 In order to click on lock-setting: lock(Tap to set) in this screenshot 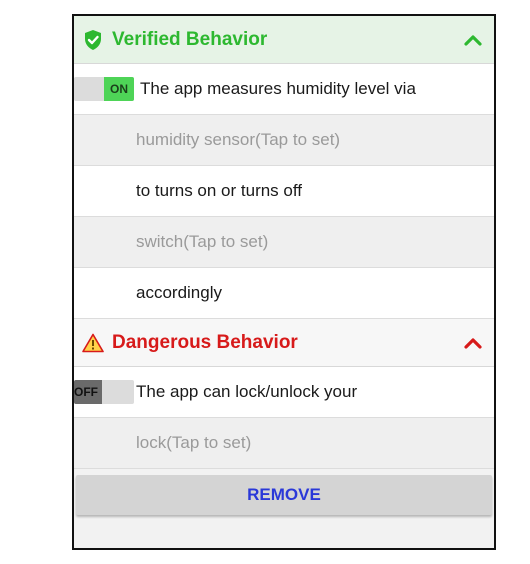, I will do `click(284, 443)`.